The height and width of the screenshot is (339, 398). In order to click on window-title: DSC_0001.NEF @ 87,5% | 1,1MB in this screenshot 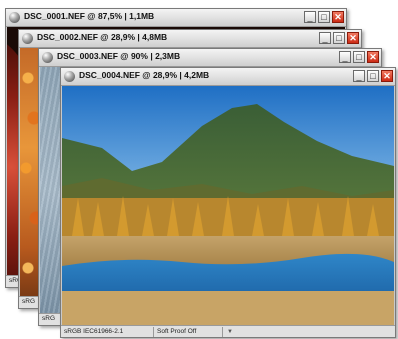, I will do `click(89, 16)`.